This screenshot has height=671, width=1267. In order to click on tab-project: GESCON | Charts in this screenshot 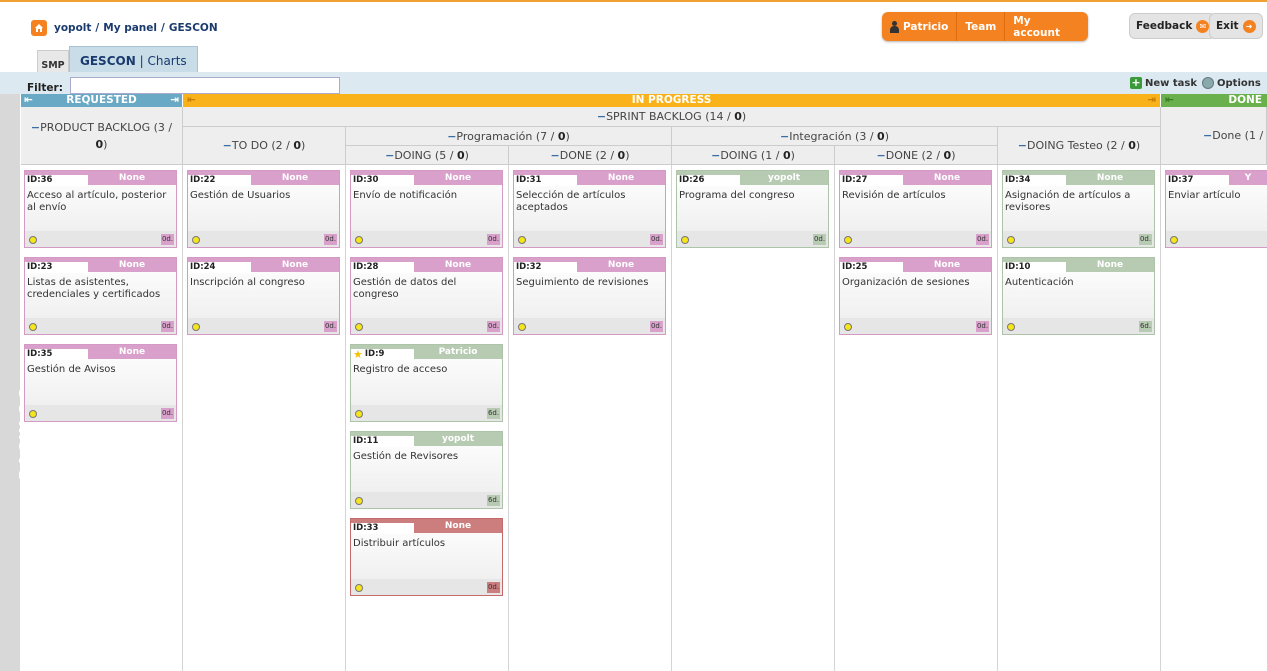, I will do `click(133, 60)`.